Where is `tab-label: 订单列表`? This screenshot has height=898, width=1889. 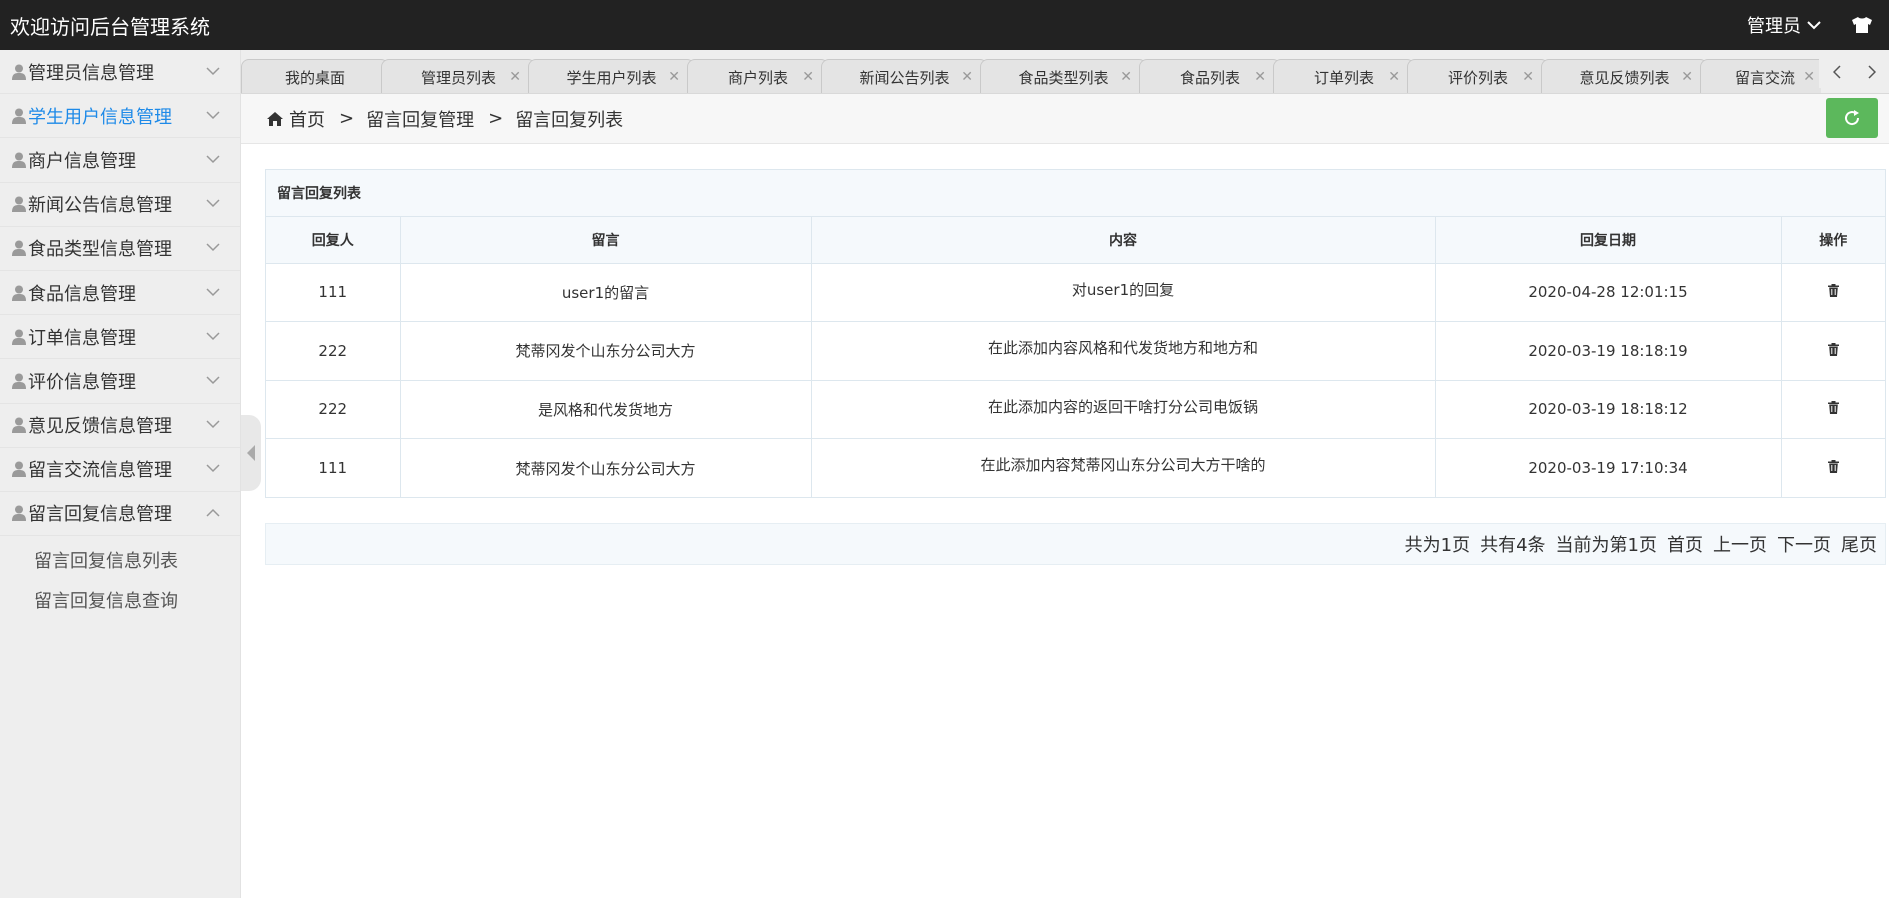 tab-label: 订单列表 is located at coordinates (1343, 77).